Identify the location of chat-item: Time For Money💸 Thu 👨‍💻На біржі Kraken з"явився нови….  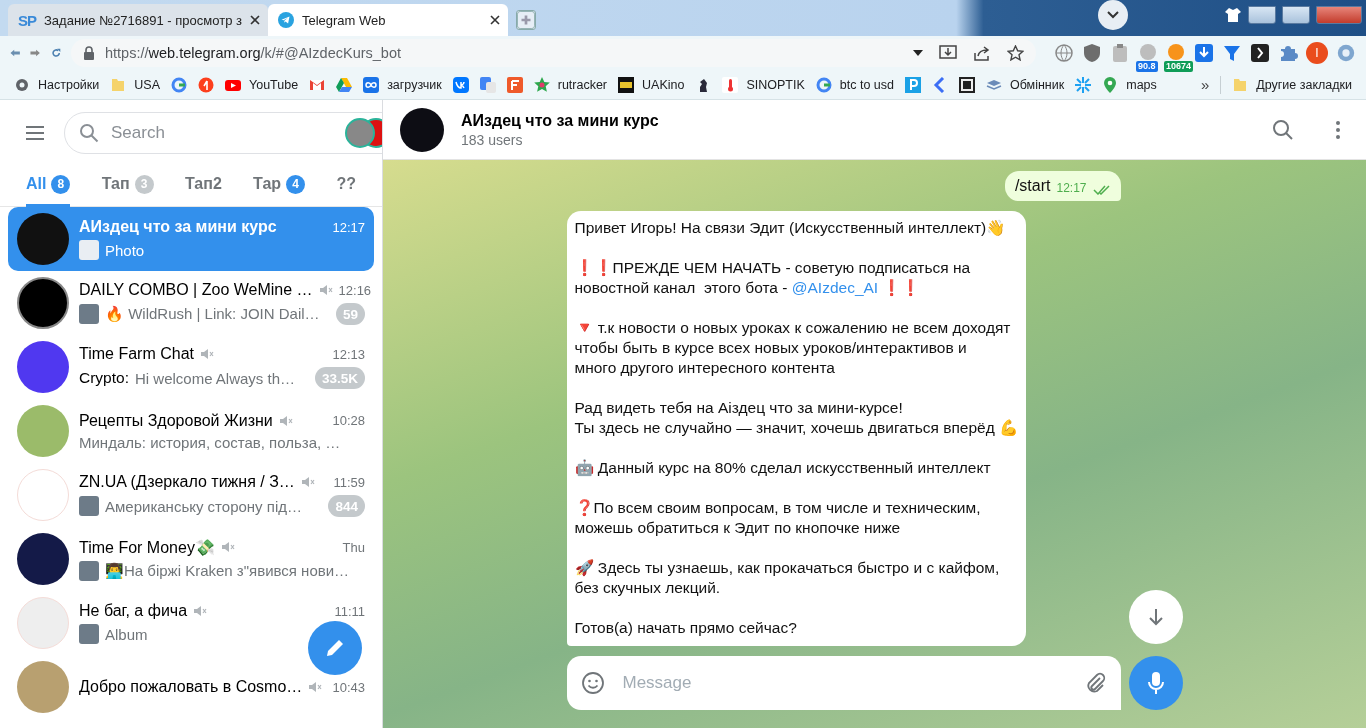
(191, 559).